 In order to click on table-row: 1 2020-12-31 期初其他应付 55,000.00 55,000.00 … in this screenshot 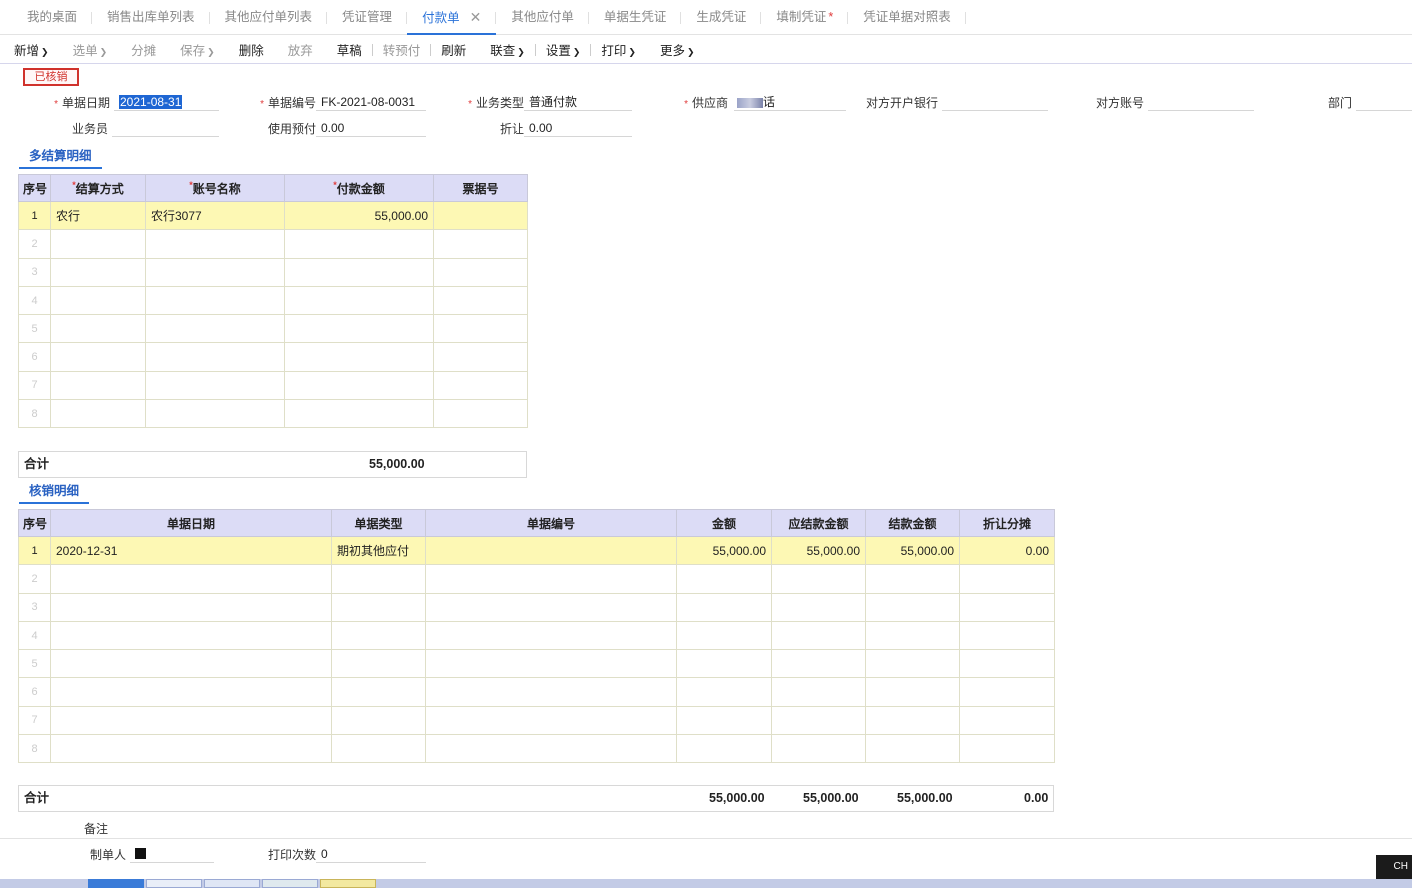, I will do `click(536, 550)`.